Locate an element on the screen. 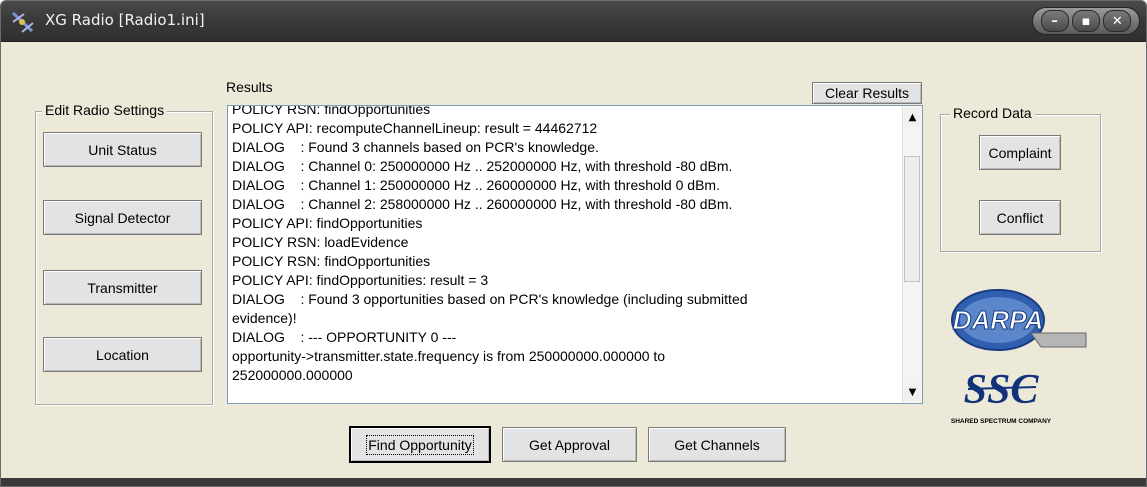 Image resolution: width=1147 pixels, height=487 pixels. clear-results-button: Clear Results is located at coordinates (867, 93).